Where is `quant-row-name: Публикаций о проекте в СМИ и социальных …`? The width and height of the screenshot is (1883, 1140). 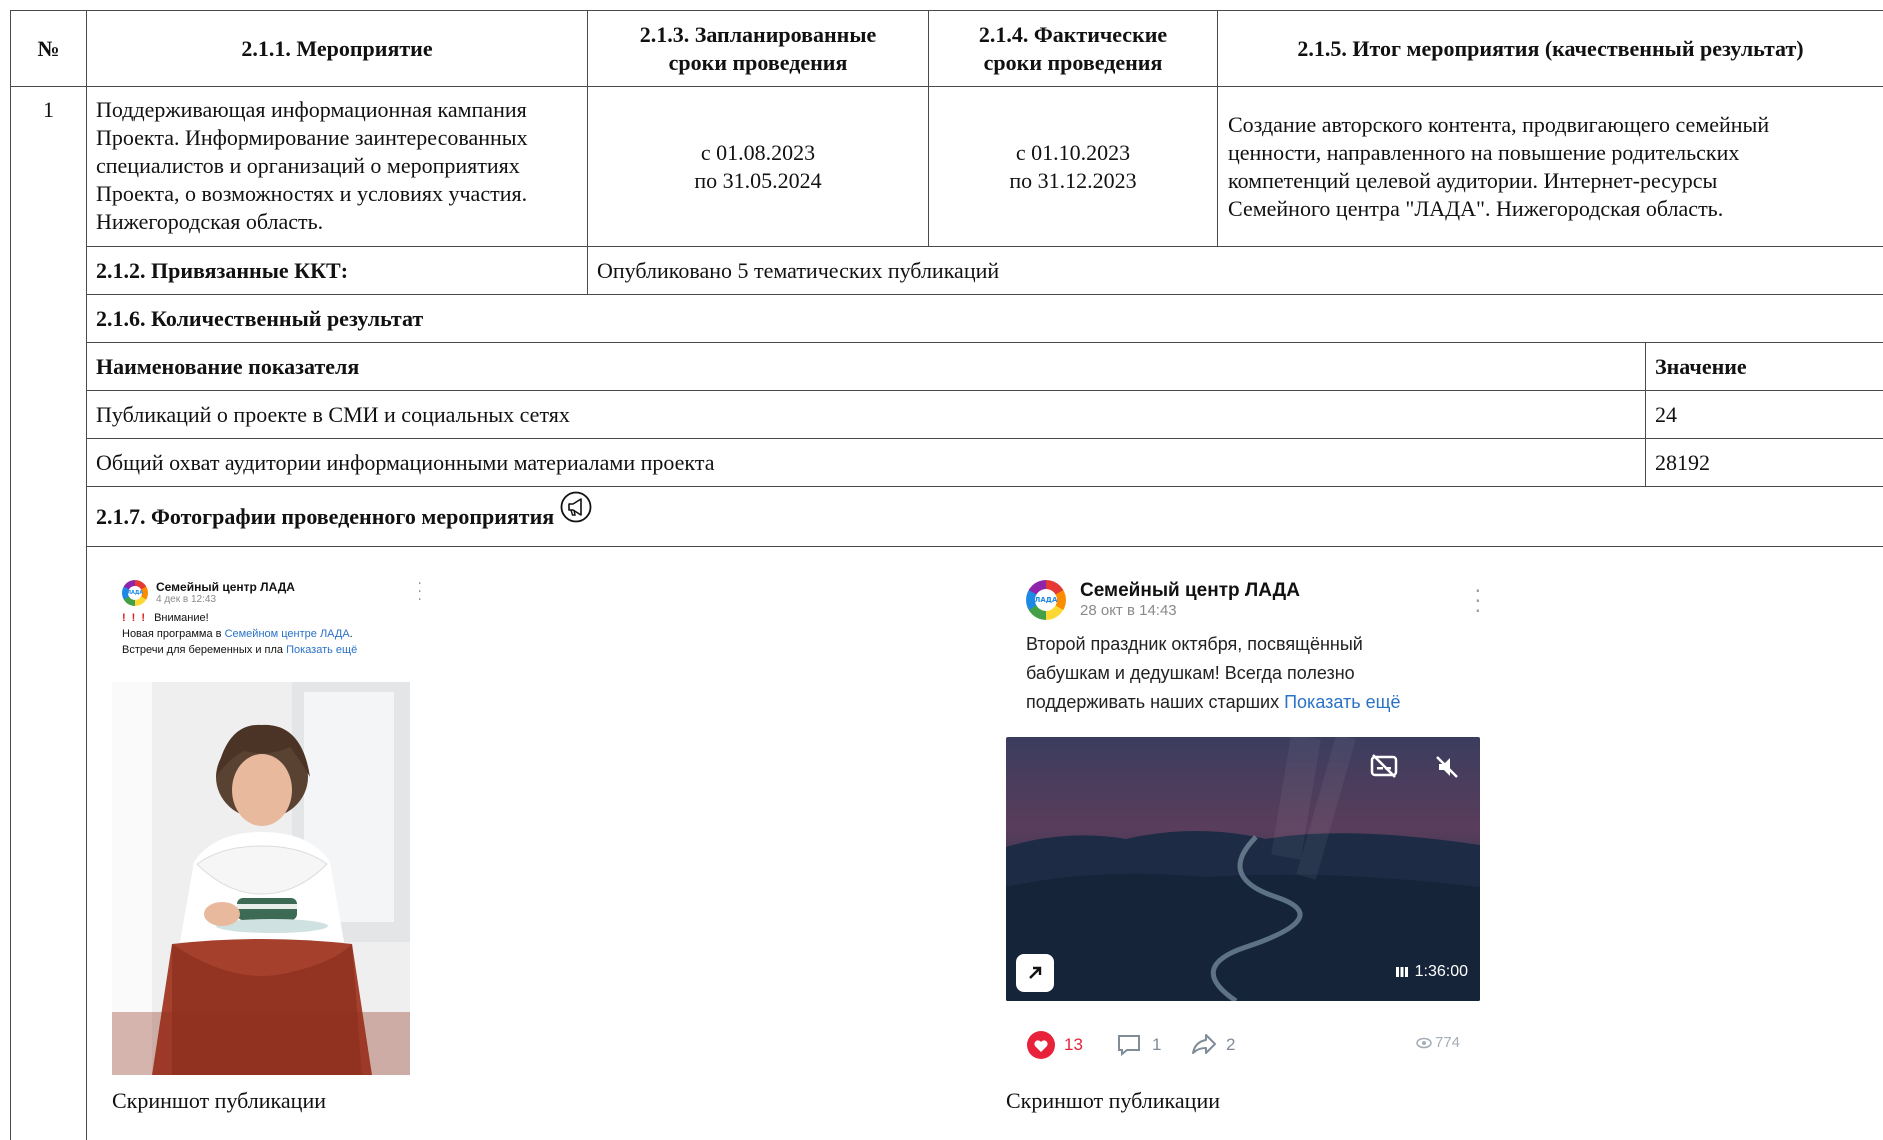
quant-row-name: Публикаций о проекте в СМИ и социальных … is located at coordinates (333, 414).